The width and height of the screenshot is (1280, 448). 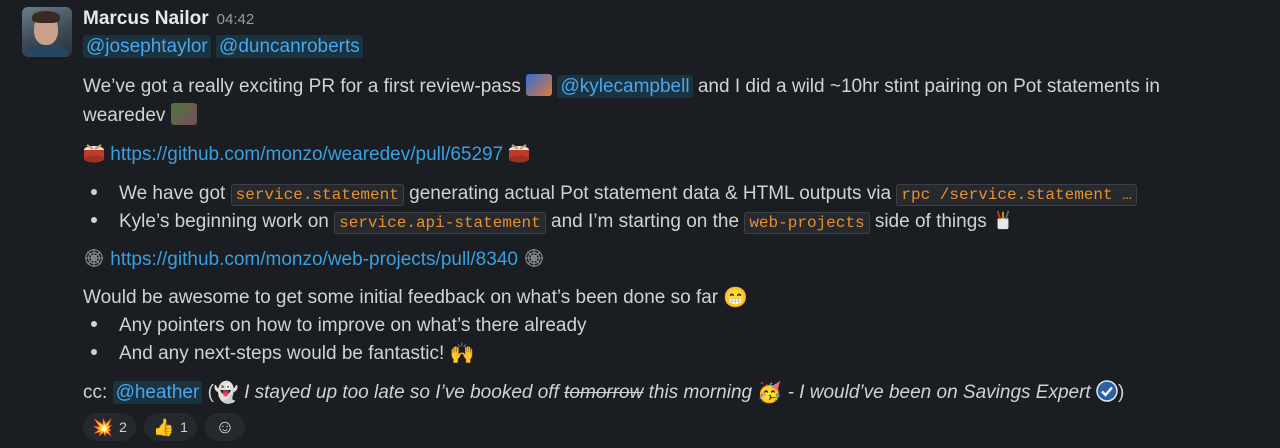 What do you see at coordinates (807, 223) in the screenshot?
I see `inline-code: web-projects` at bounding box center [807, 223].